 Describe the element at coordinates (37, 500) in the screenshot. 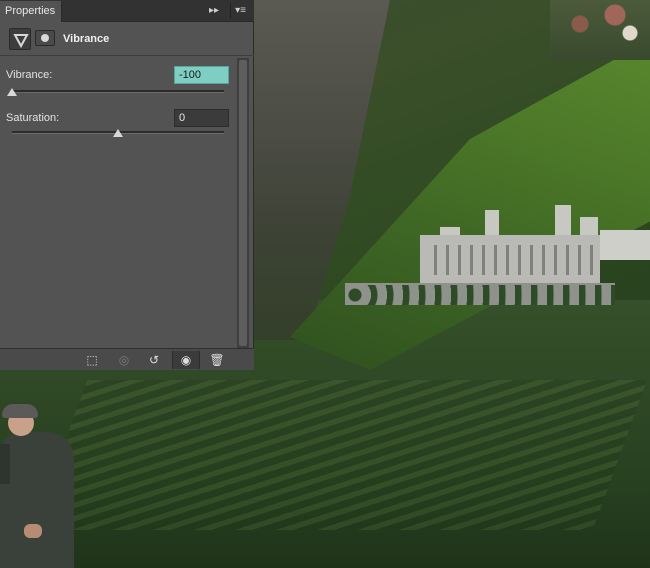

I see `coat` at that location.